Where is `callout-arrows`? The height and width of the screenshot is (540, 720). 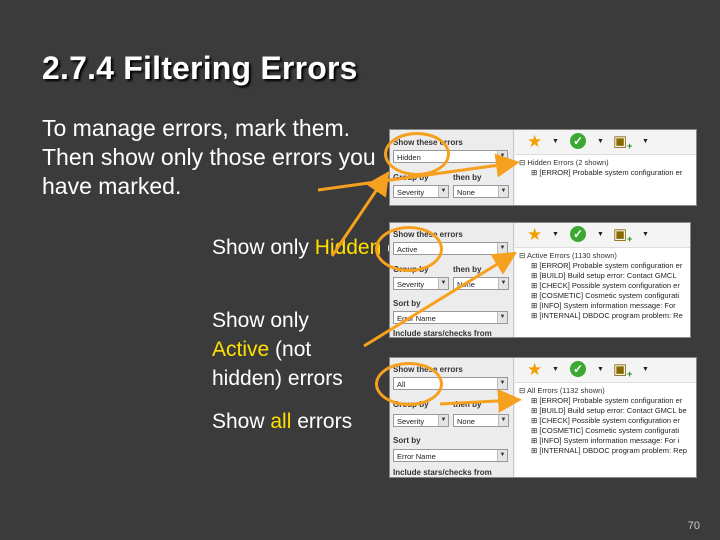 callout-arrows is located at coordinates (419, 283).